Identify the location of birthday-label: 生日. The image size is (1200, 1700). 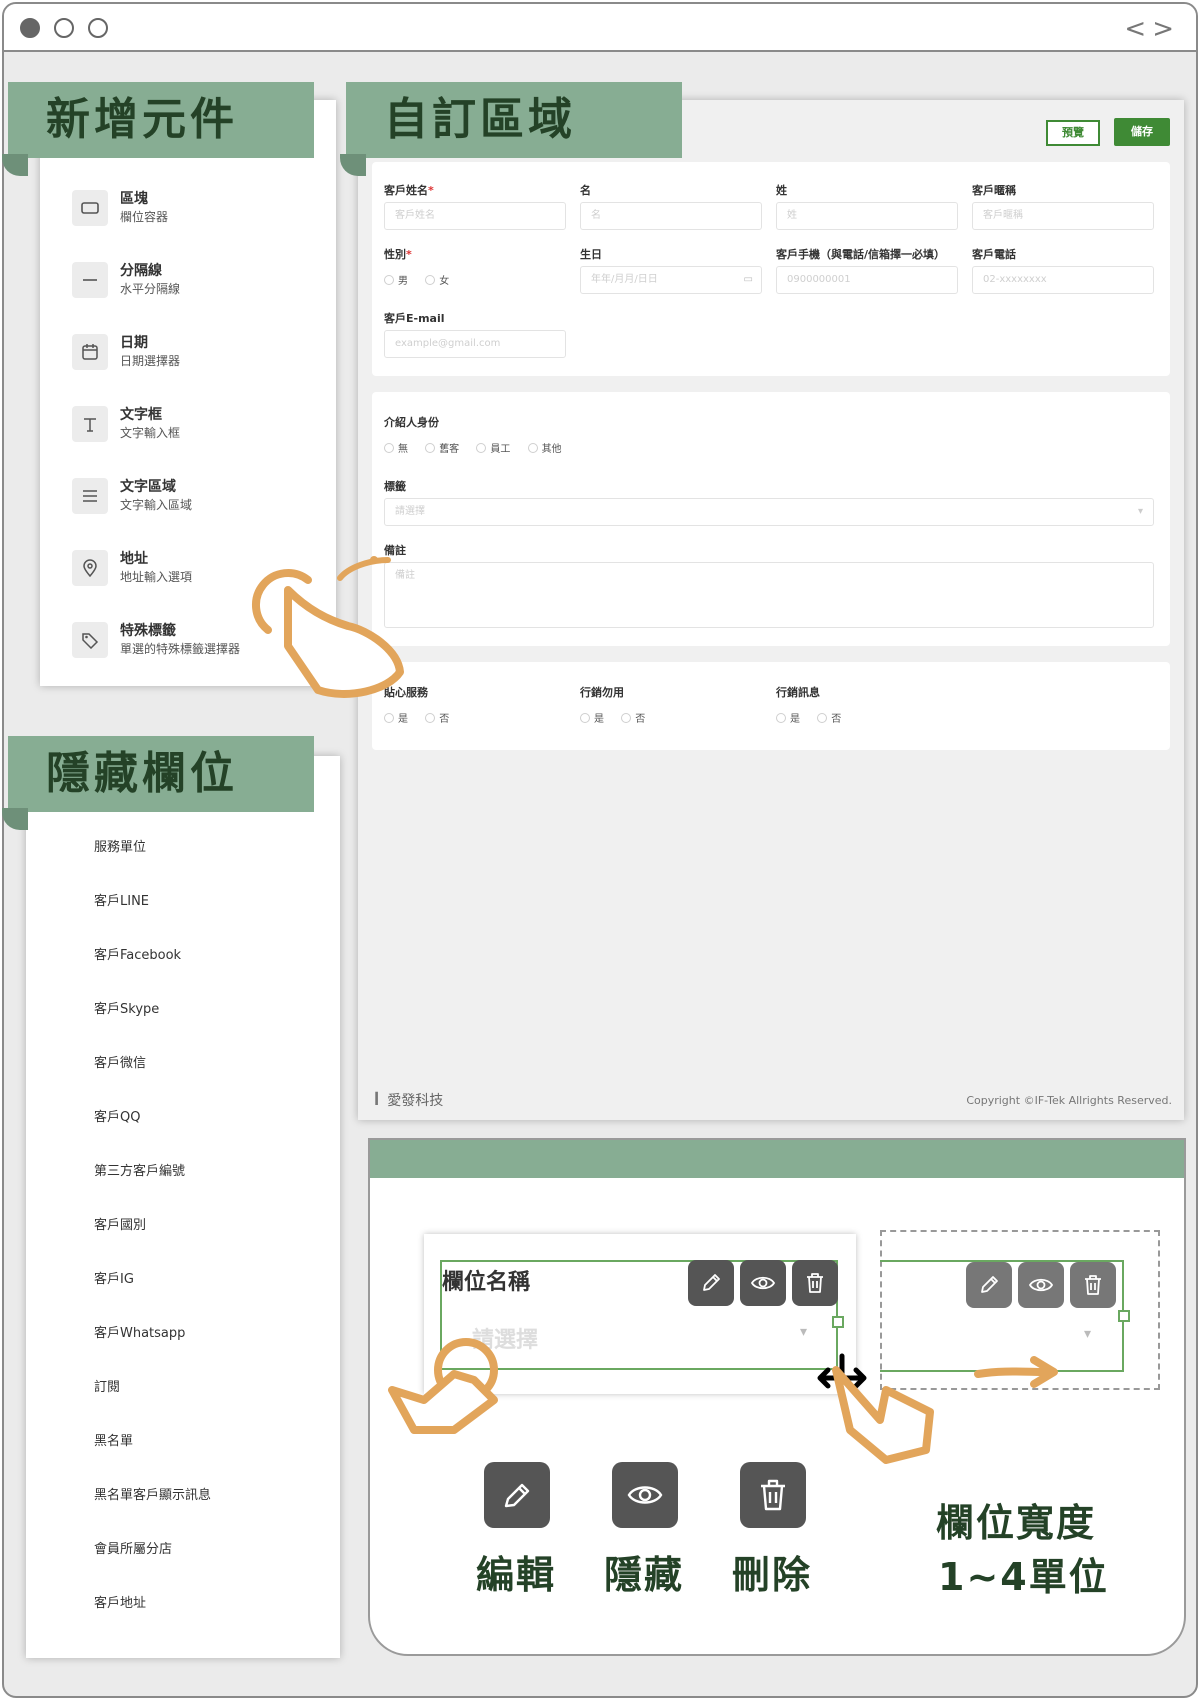
(591, 254).